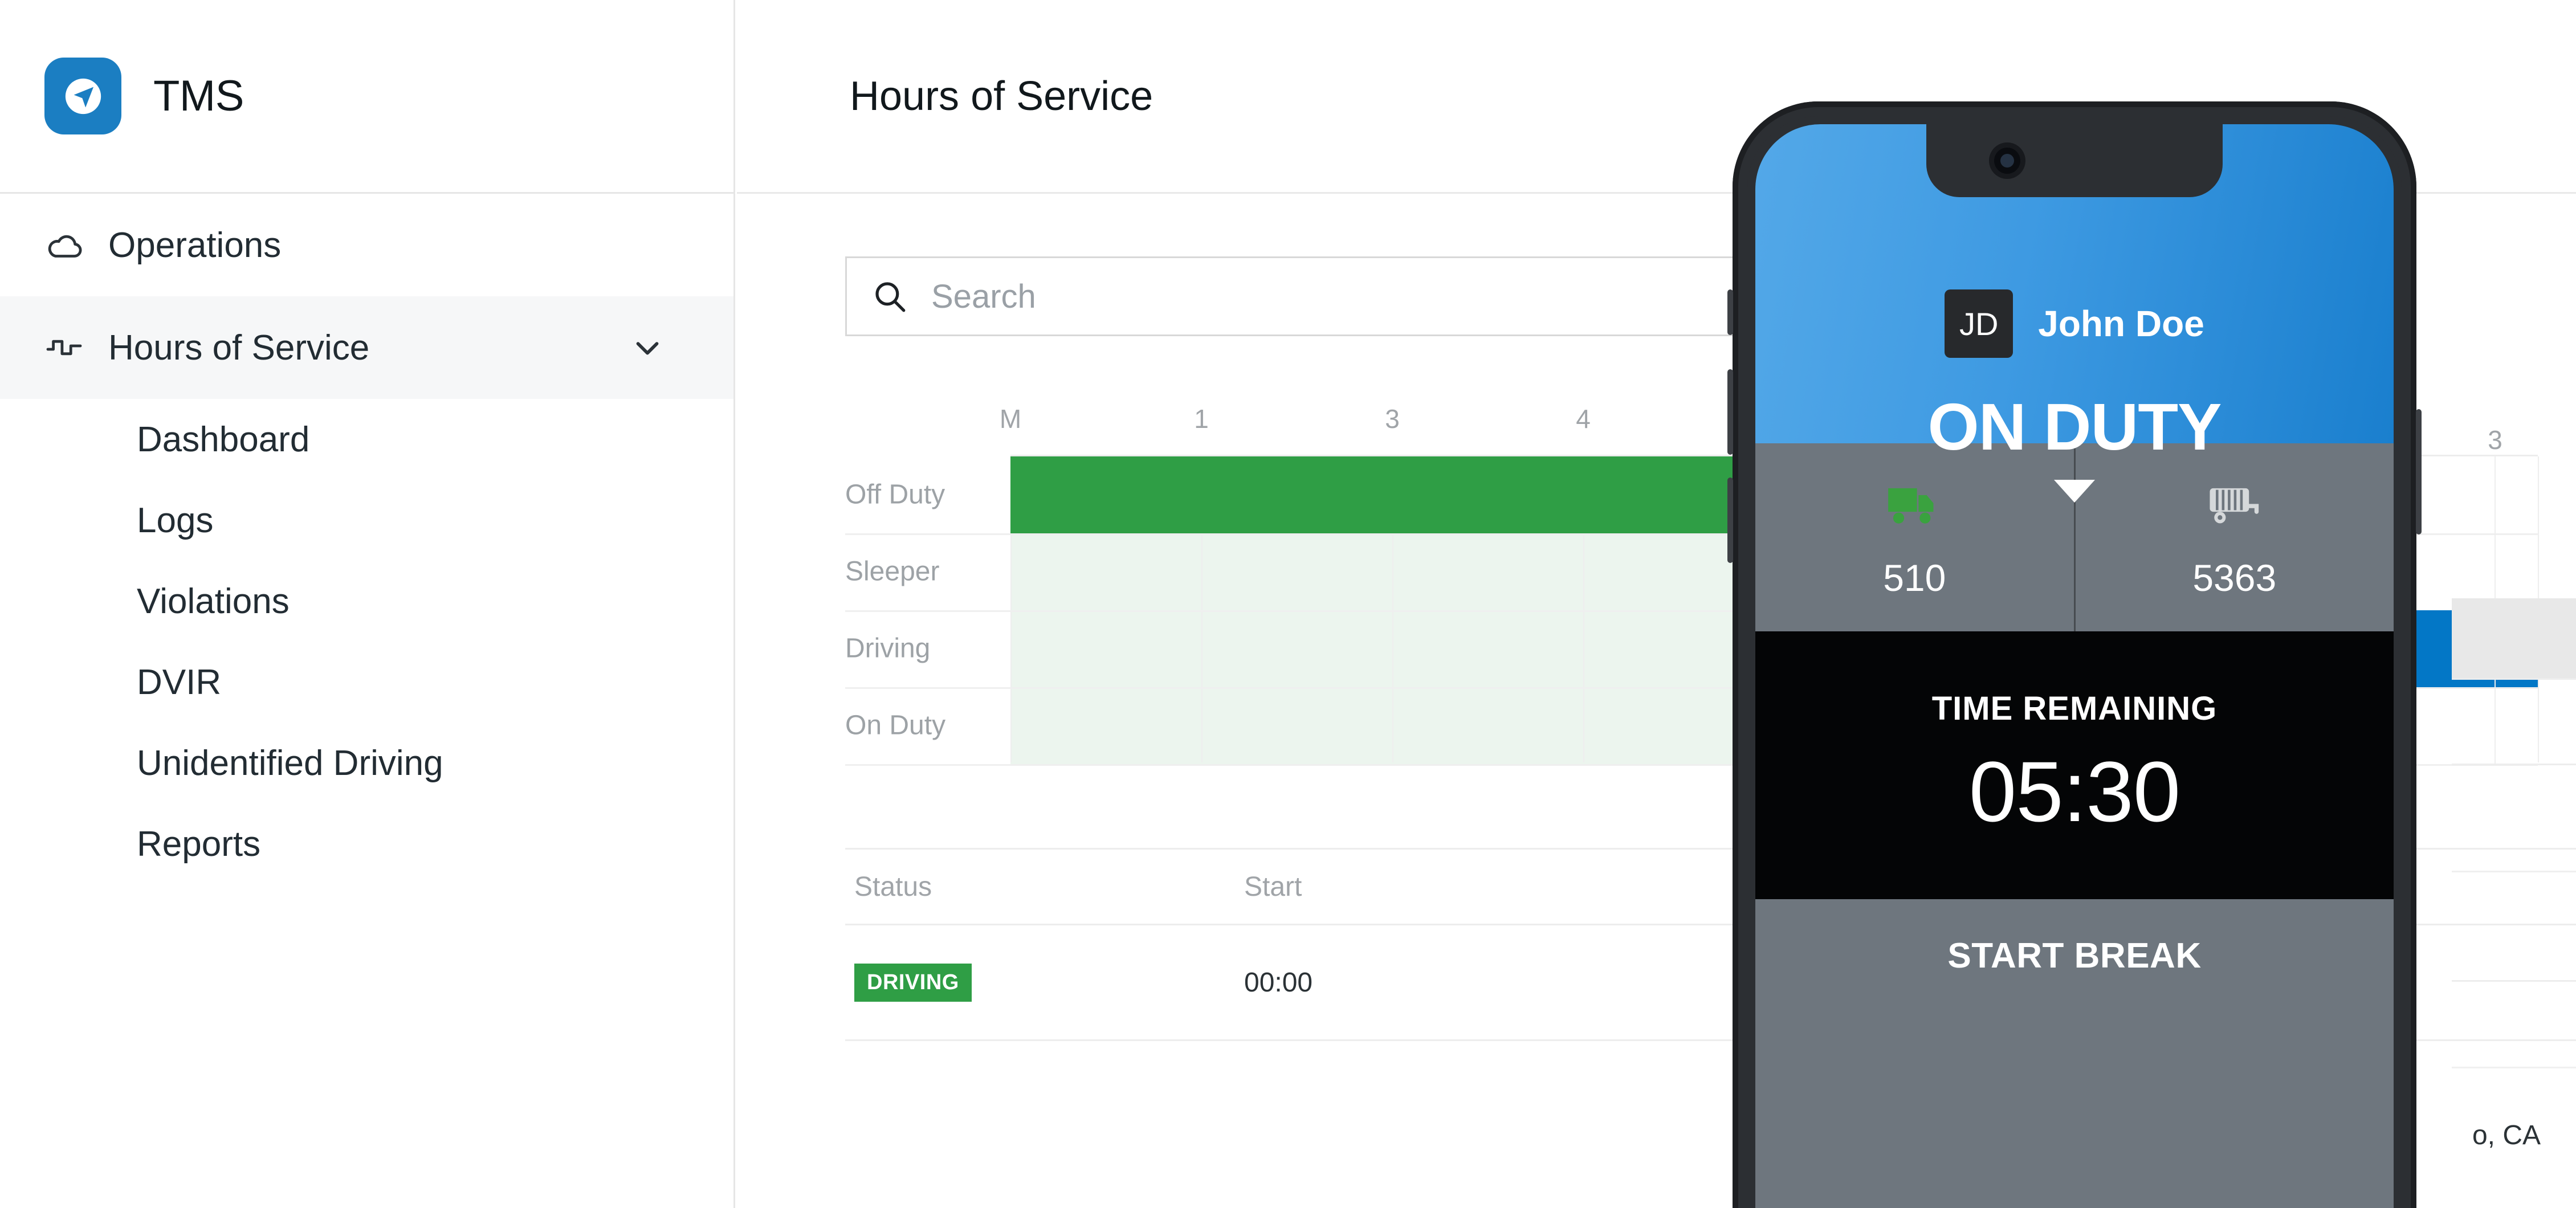  I want to click on sidebar-subitem-label: Dashboard, so click(223, 439).